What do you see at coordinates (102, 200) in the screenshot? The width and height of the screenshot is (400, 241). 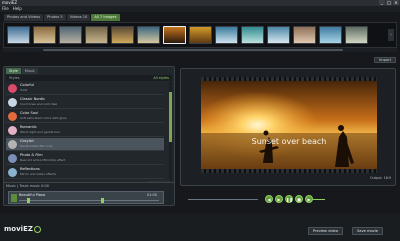 I see `music-end-handle` at bounding box center [102, 200].